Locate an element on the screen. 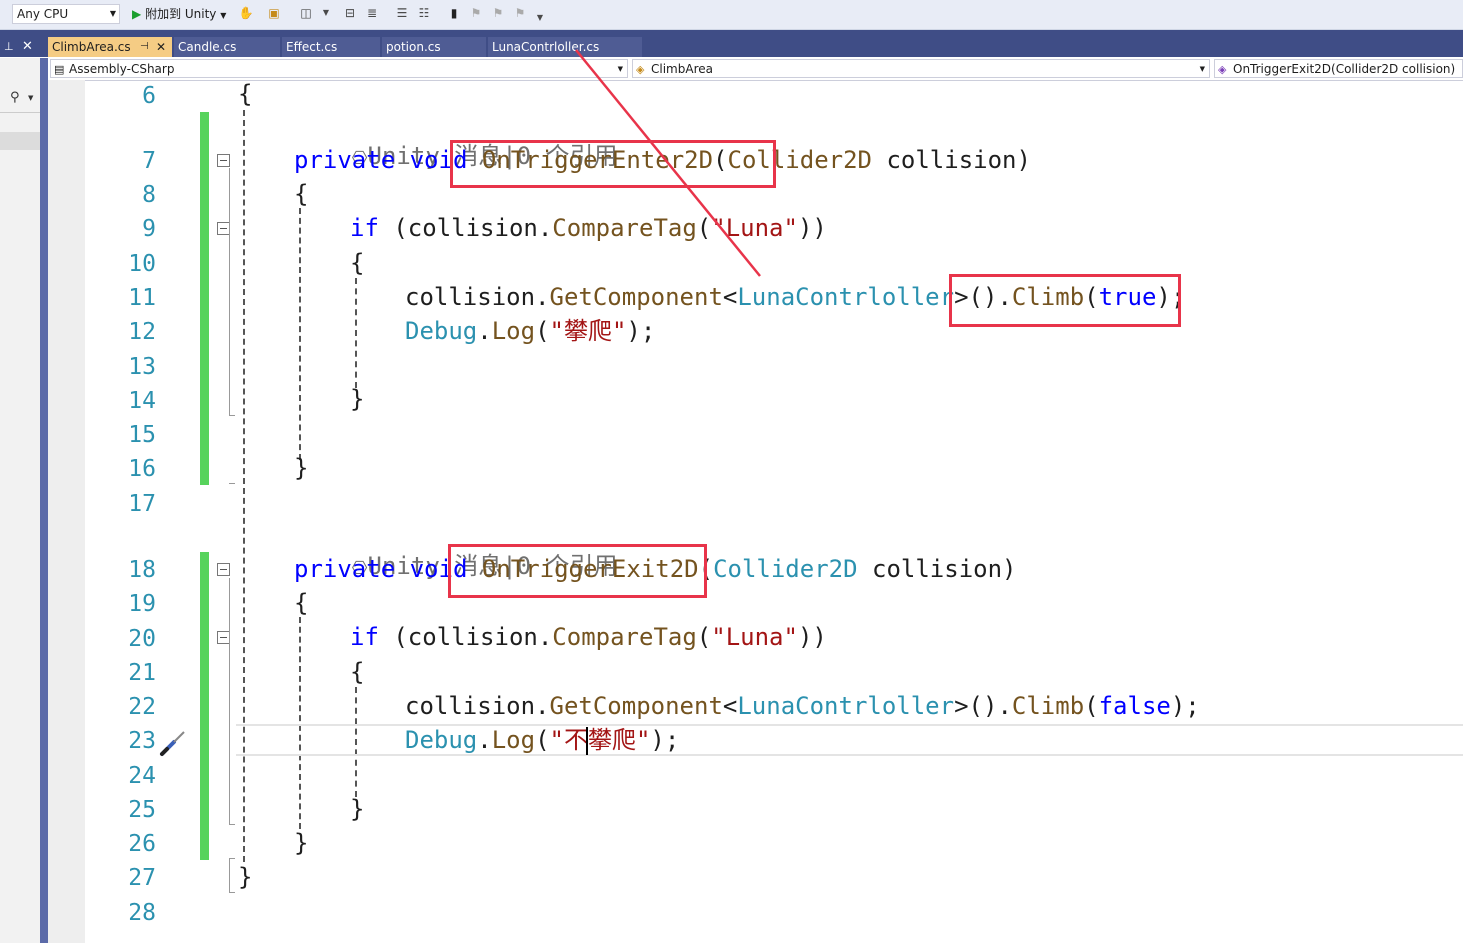  annotation-arrow is located at coordinates (668, 163).